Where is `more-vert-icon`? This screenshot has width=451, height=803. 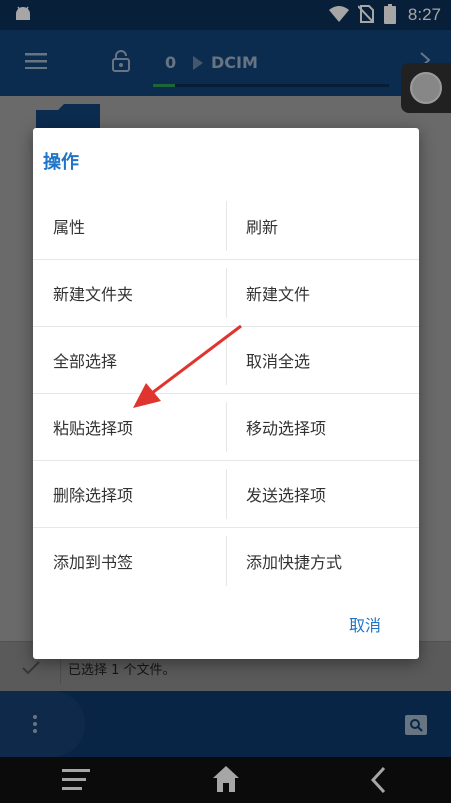 more-vert-icon is located at coordinates (35, 726).